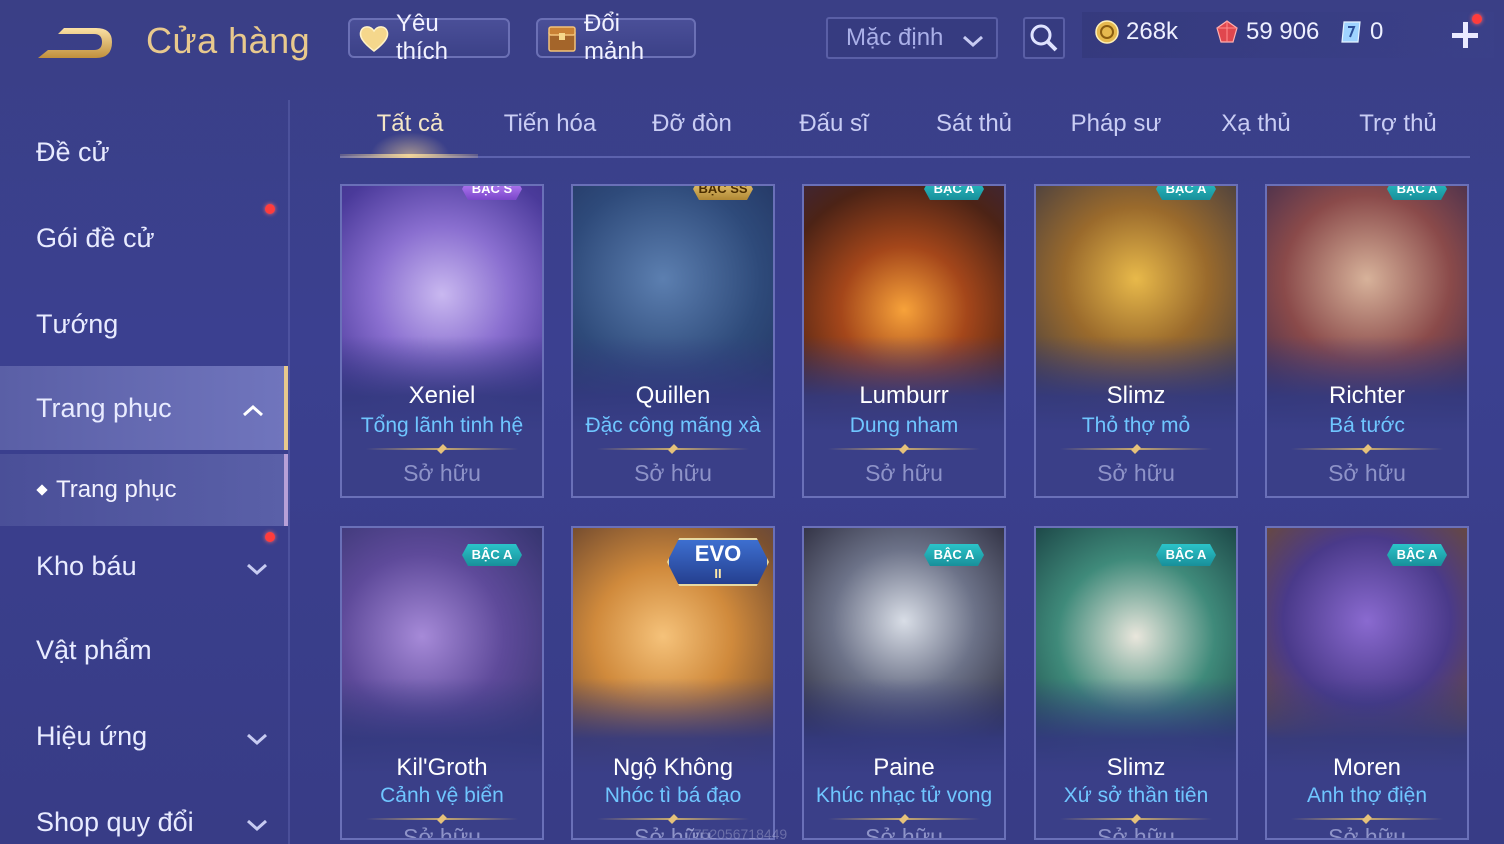  I want to click on tab-support: Trợ thủ, so click(1398, 124).